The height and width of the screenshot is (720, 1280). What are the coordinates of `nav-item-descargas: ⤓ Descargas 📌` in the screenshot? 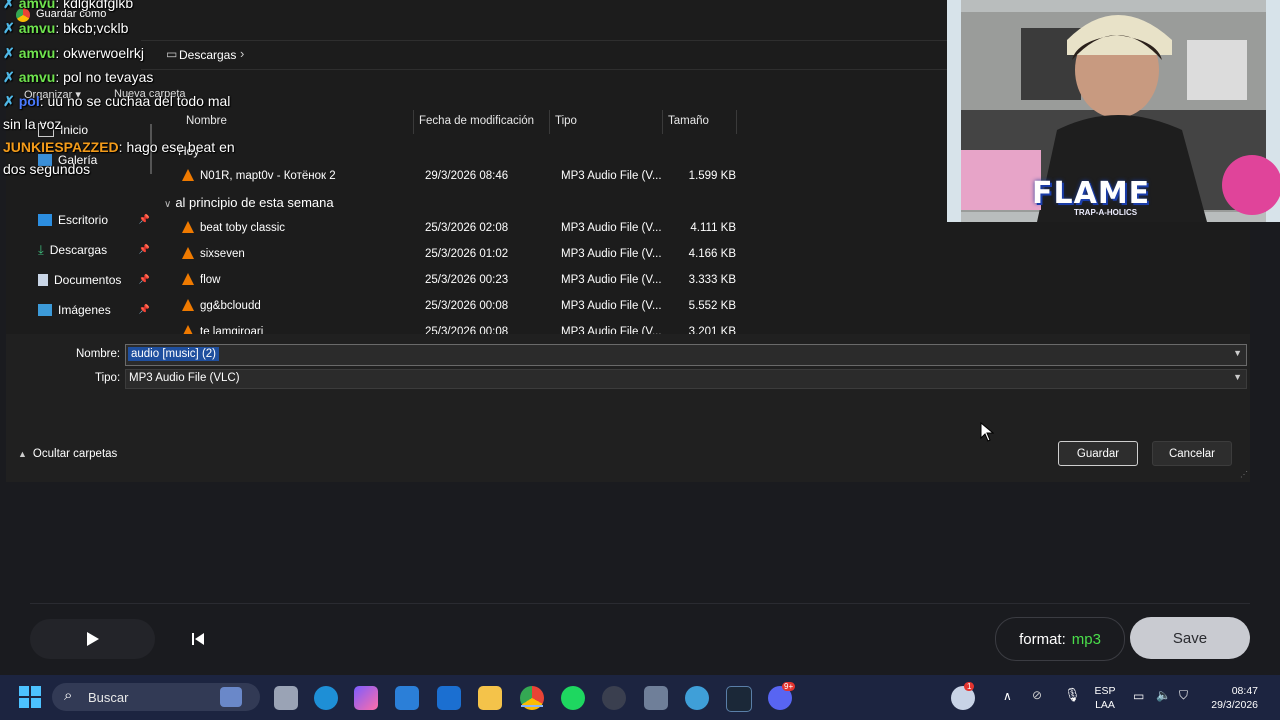 It's located at (94, 250).